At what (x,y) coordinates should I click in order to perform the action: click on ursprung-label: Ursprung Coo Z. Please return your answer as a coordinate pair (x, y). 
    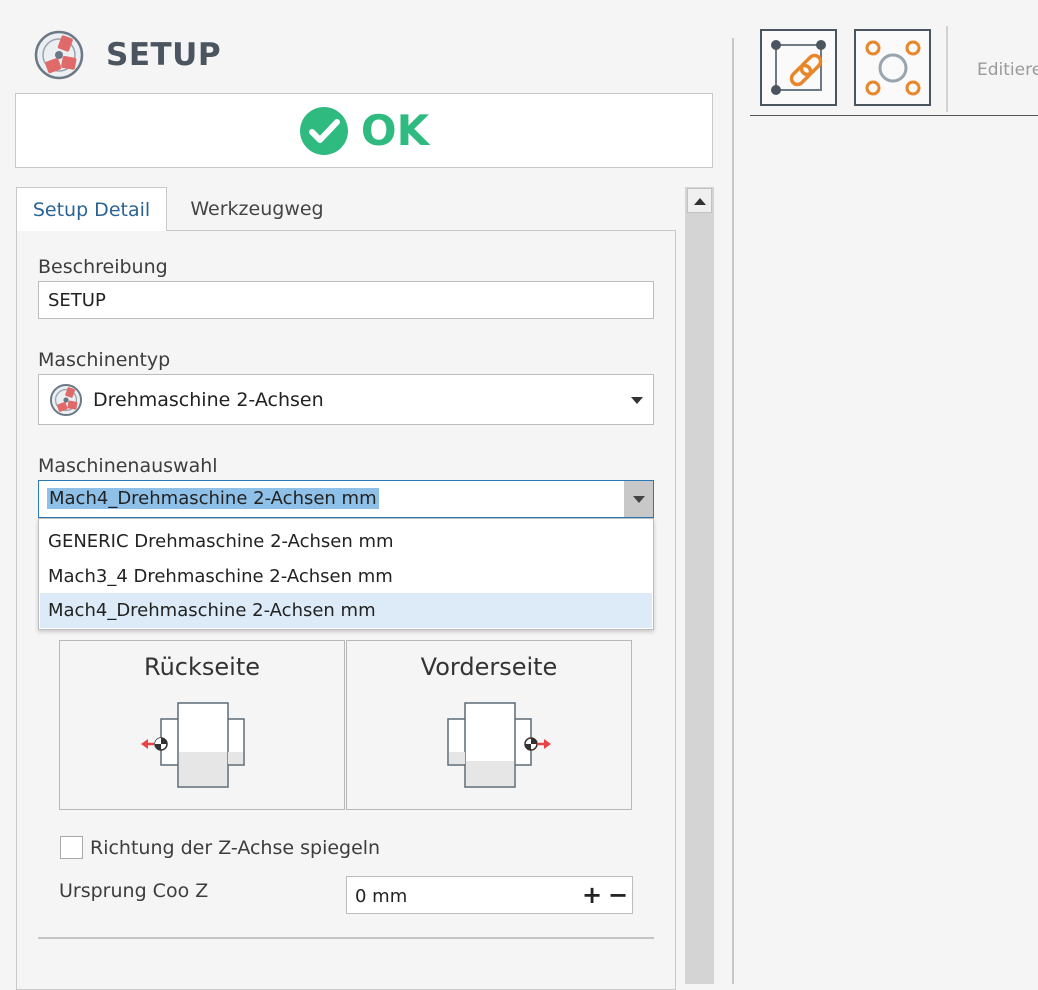
    Looking at the image, I should click on (134, 891).